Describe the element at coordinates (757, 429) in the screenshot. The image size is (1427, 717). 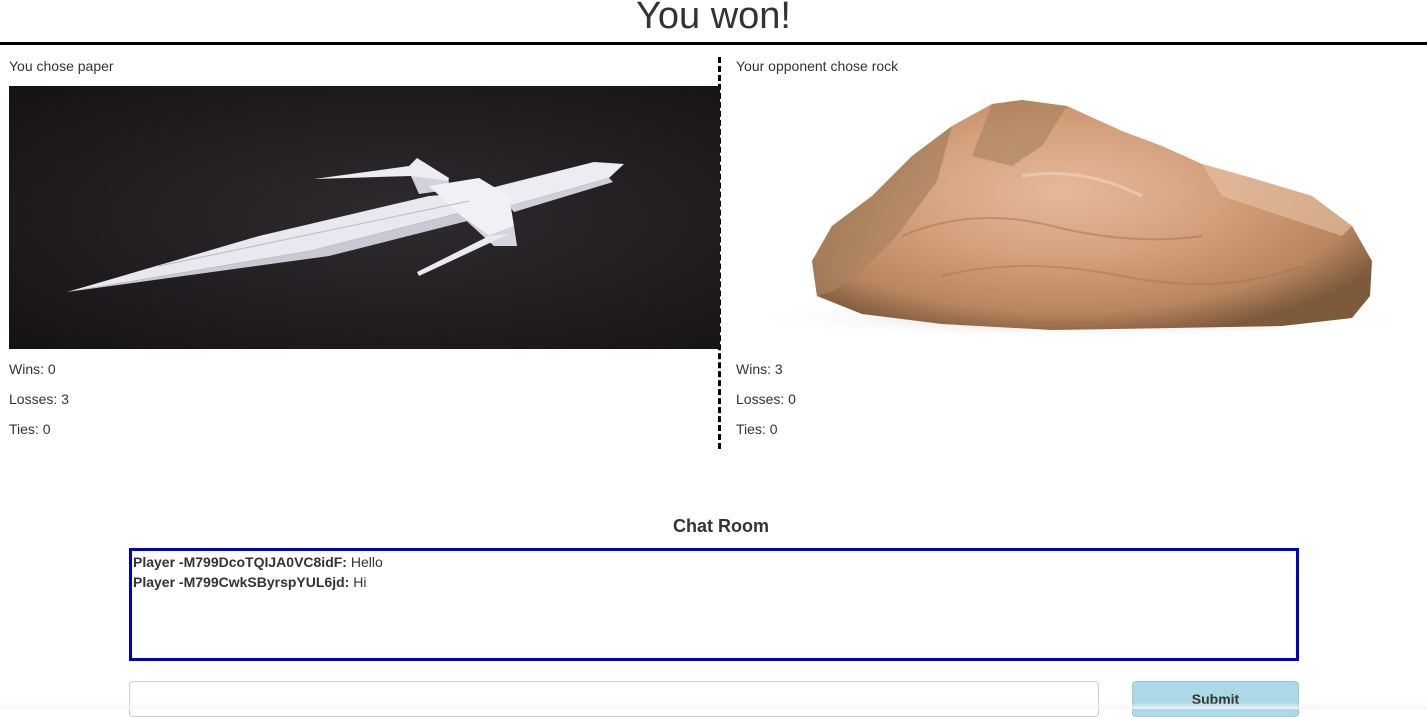
I see `opponent-ties: Ties: 0` at that location.